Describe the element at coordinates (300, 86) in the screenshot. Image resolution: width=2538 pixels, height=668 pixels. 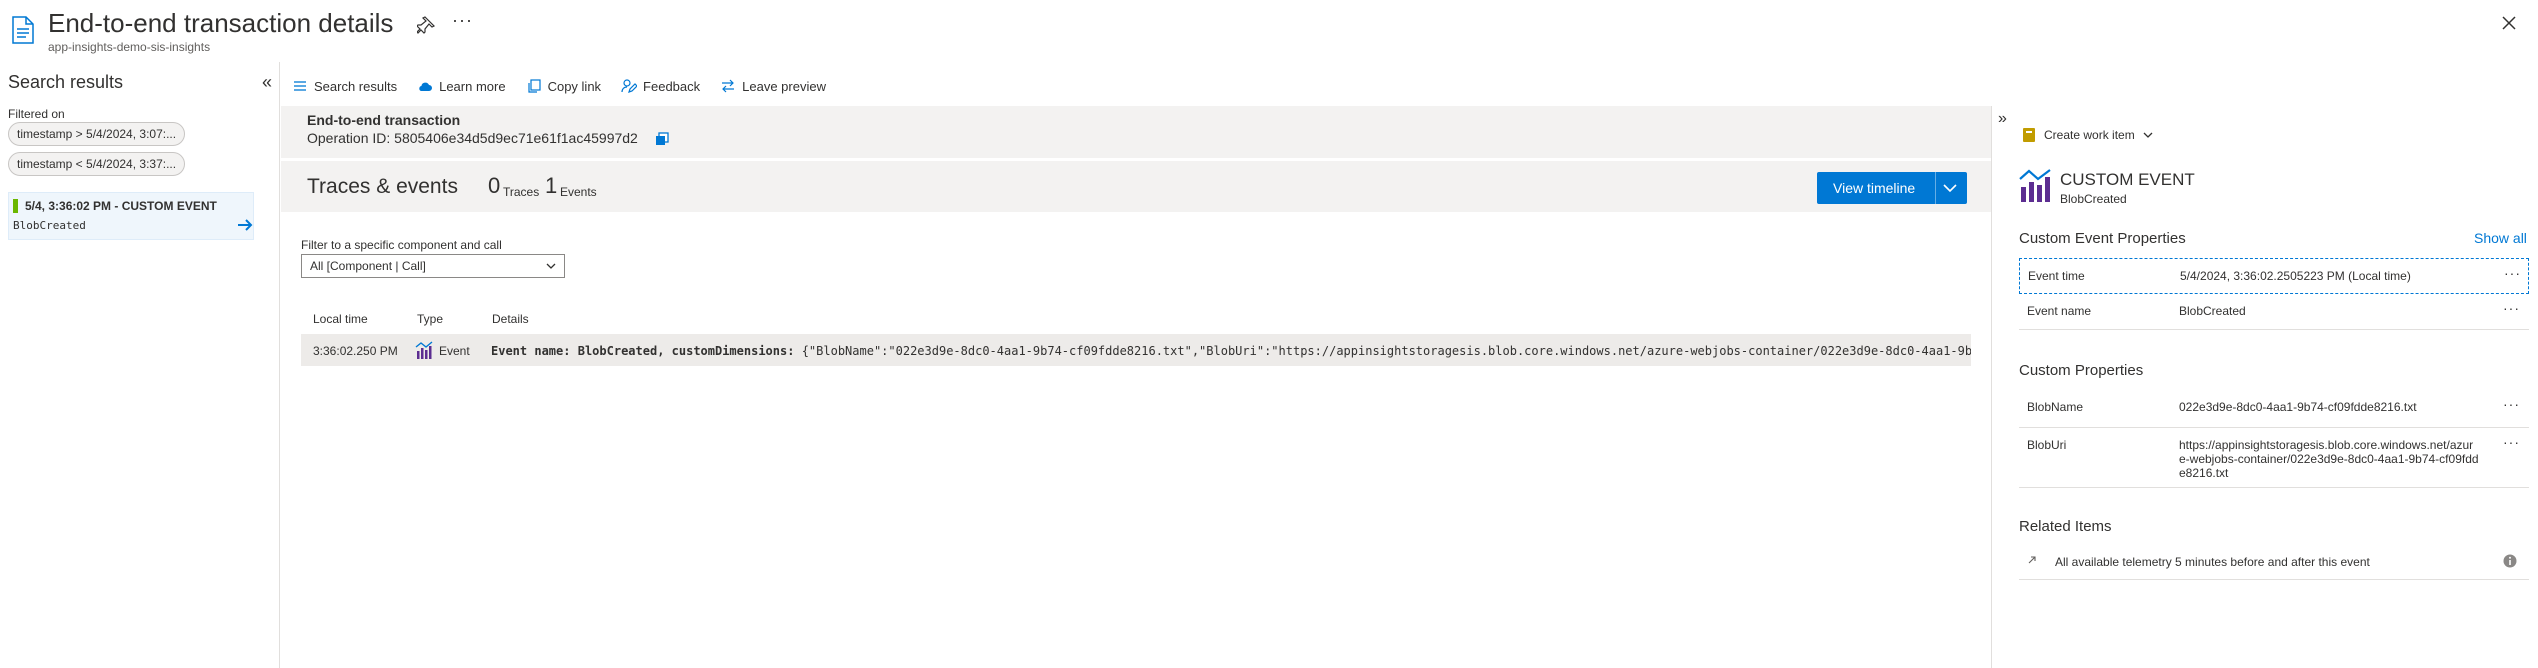
I see `list-icon` at that location.